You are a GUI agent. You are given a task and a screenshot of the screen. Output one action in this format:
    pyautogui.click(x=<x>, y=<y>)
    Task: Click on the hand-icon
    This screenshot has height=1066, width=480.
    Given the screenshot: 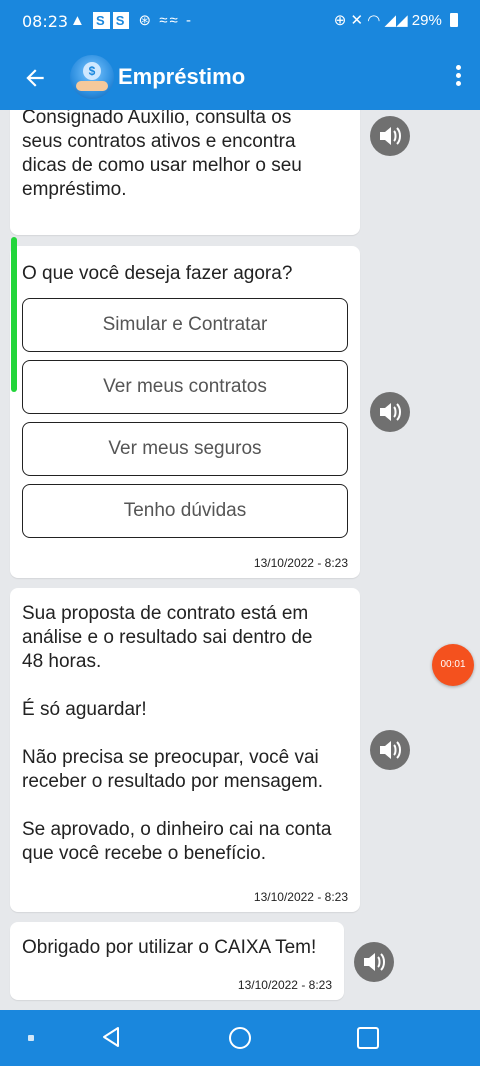 What is the action you would take?
    pyautogui.click(x=92, y=86)
    